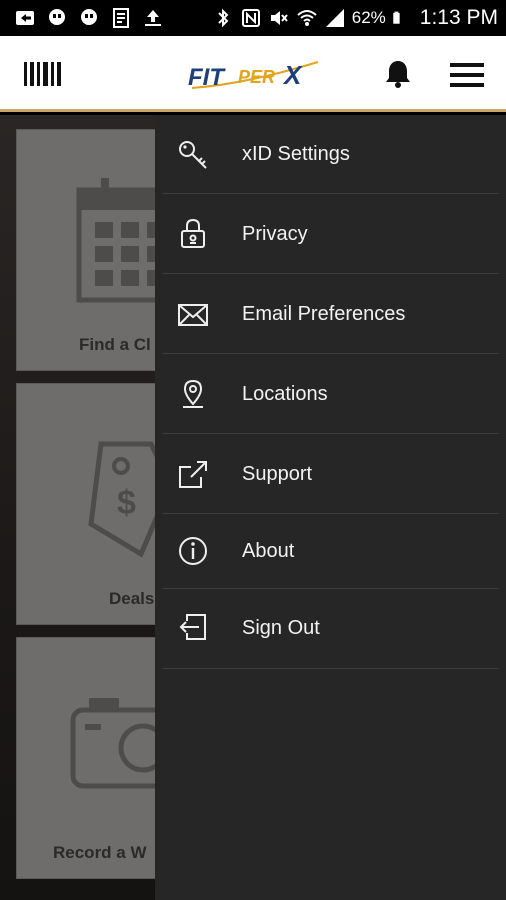 This screenshot has width=506, height=900. Describe the element at coordinates (121, 18) in the screenshot. I see `document-icon` at that location.